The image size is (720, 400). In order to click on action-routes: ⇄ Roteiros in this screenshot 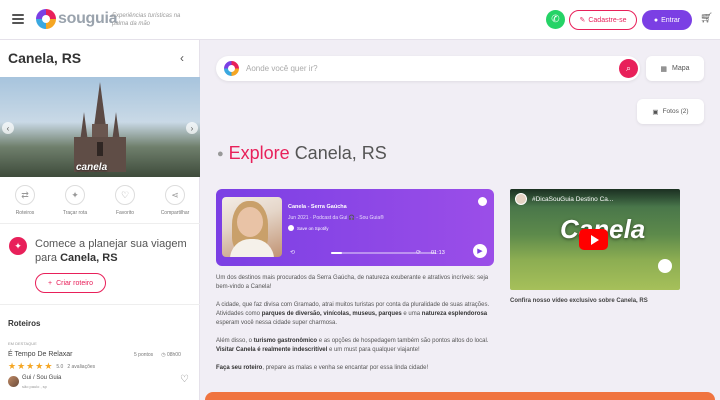, I will do `click(25, 200)`.